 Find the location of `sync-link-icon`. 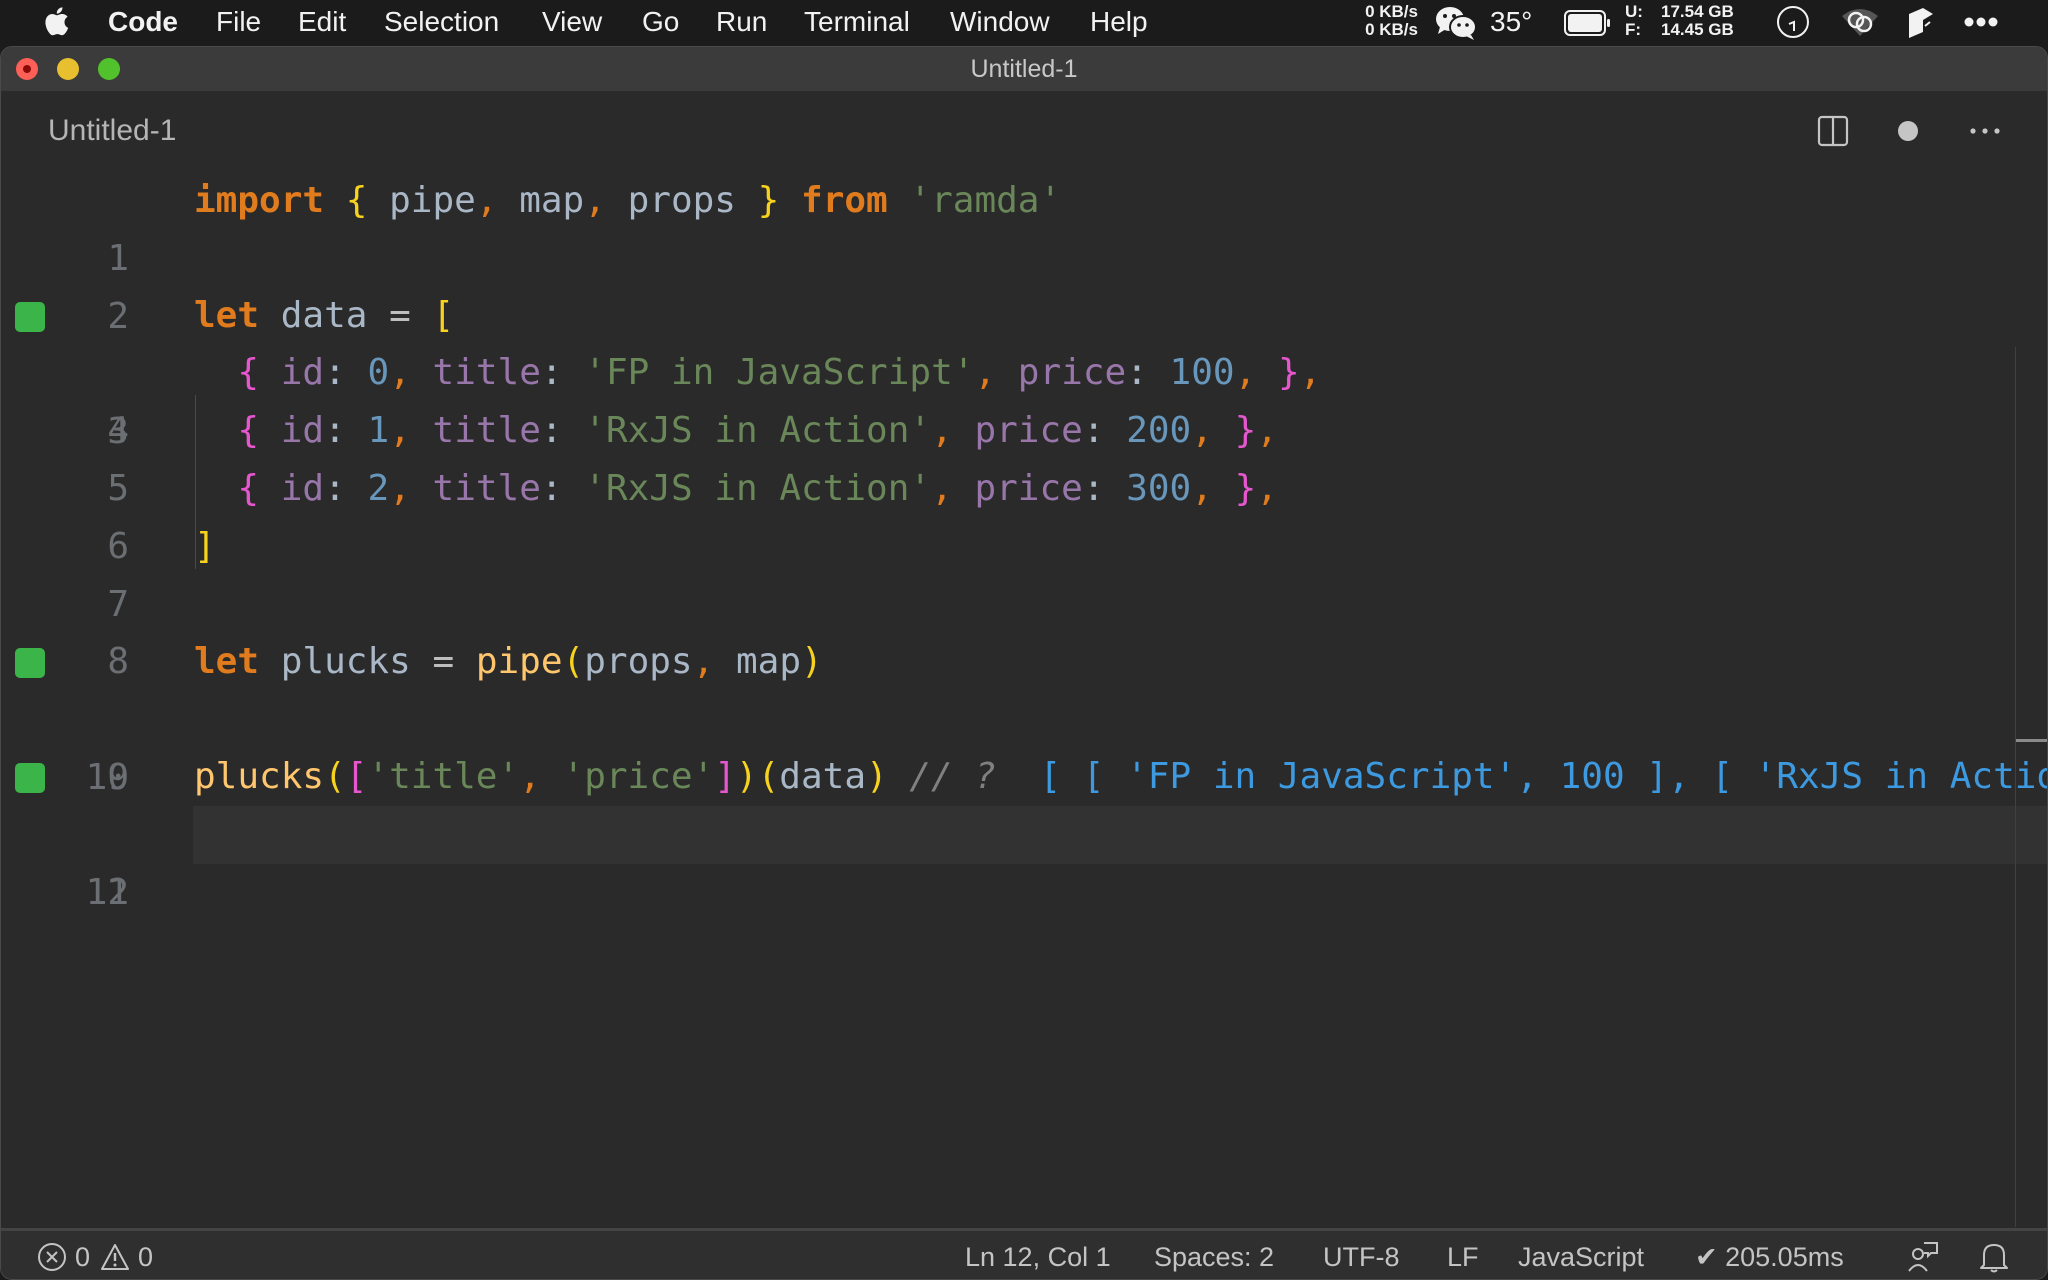

sync-link-icon is located at coordinates (1860, 22).